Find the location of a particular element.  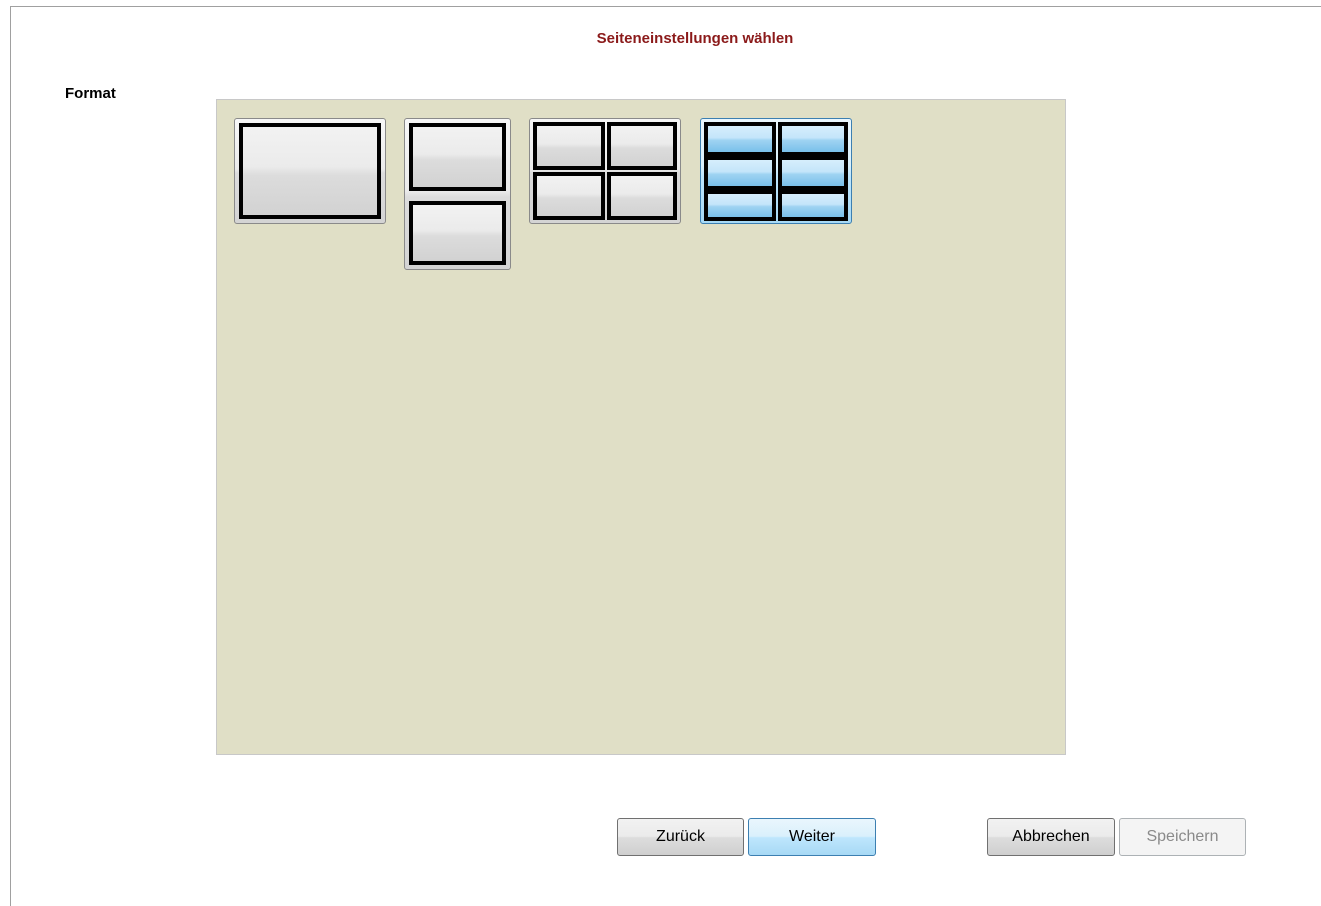

next-button: Weiter is located at coordinates (812, 837).